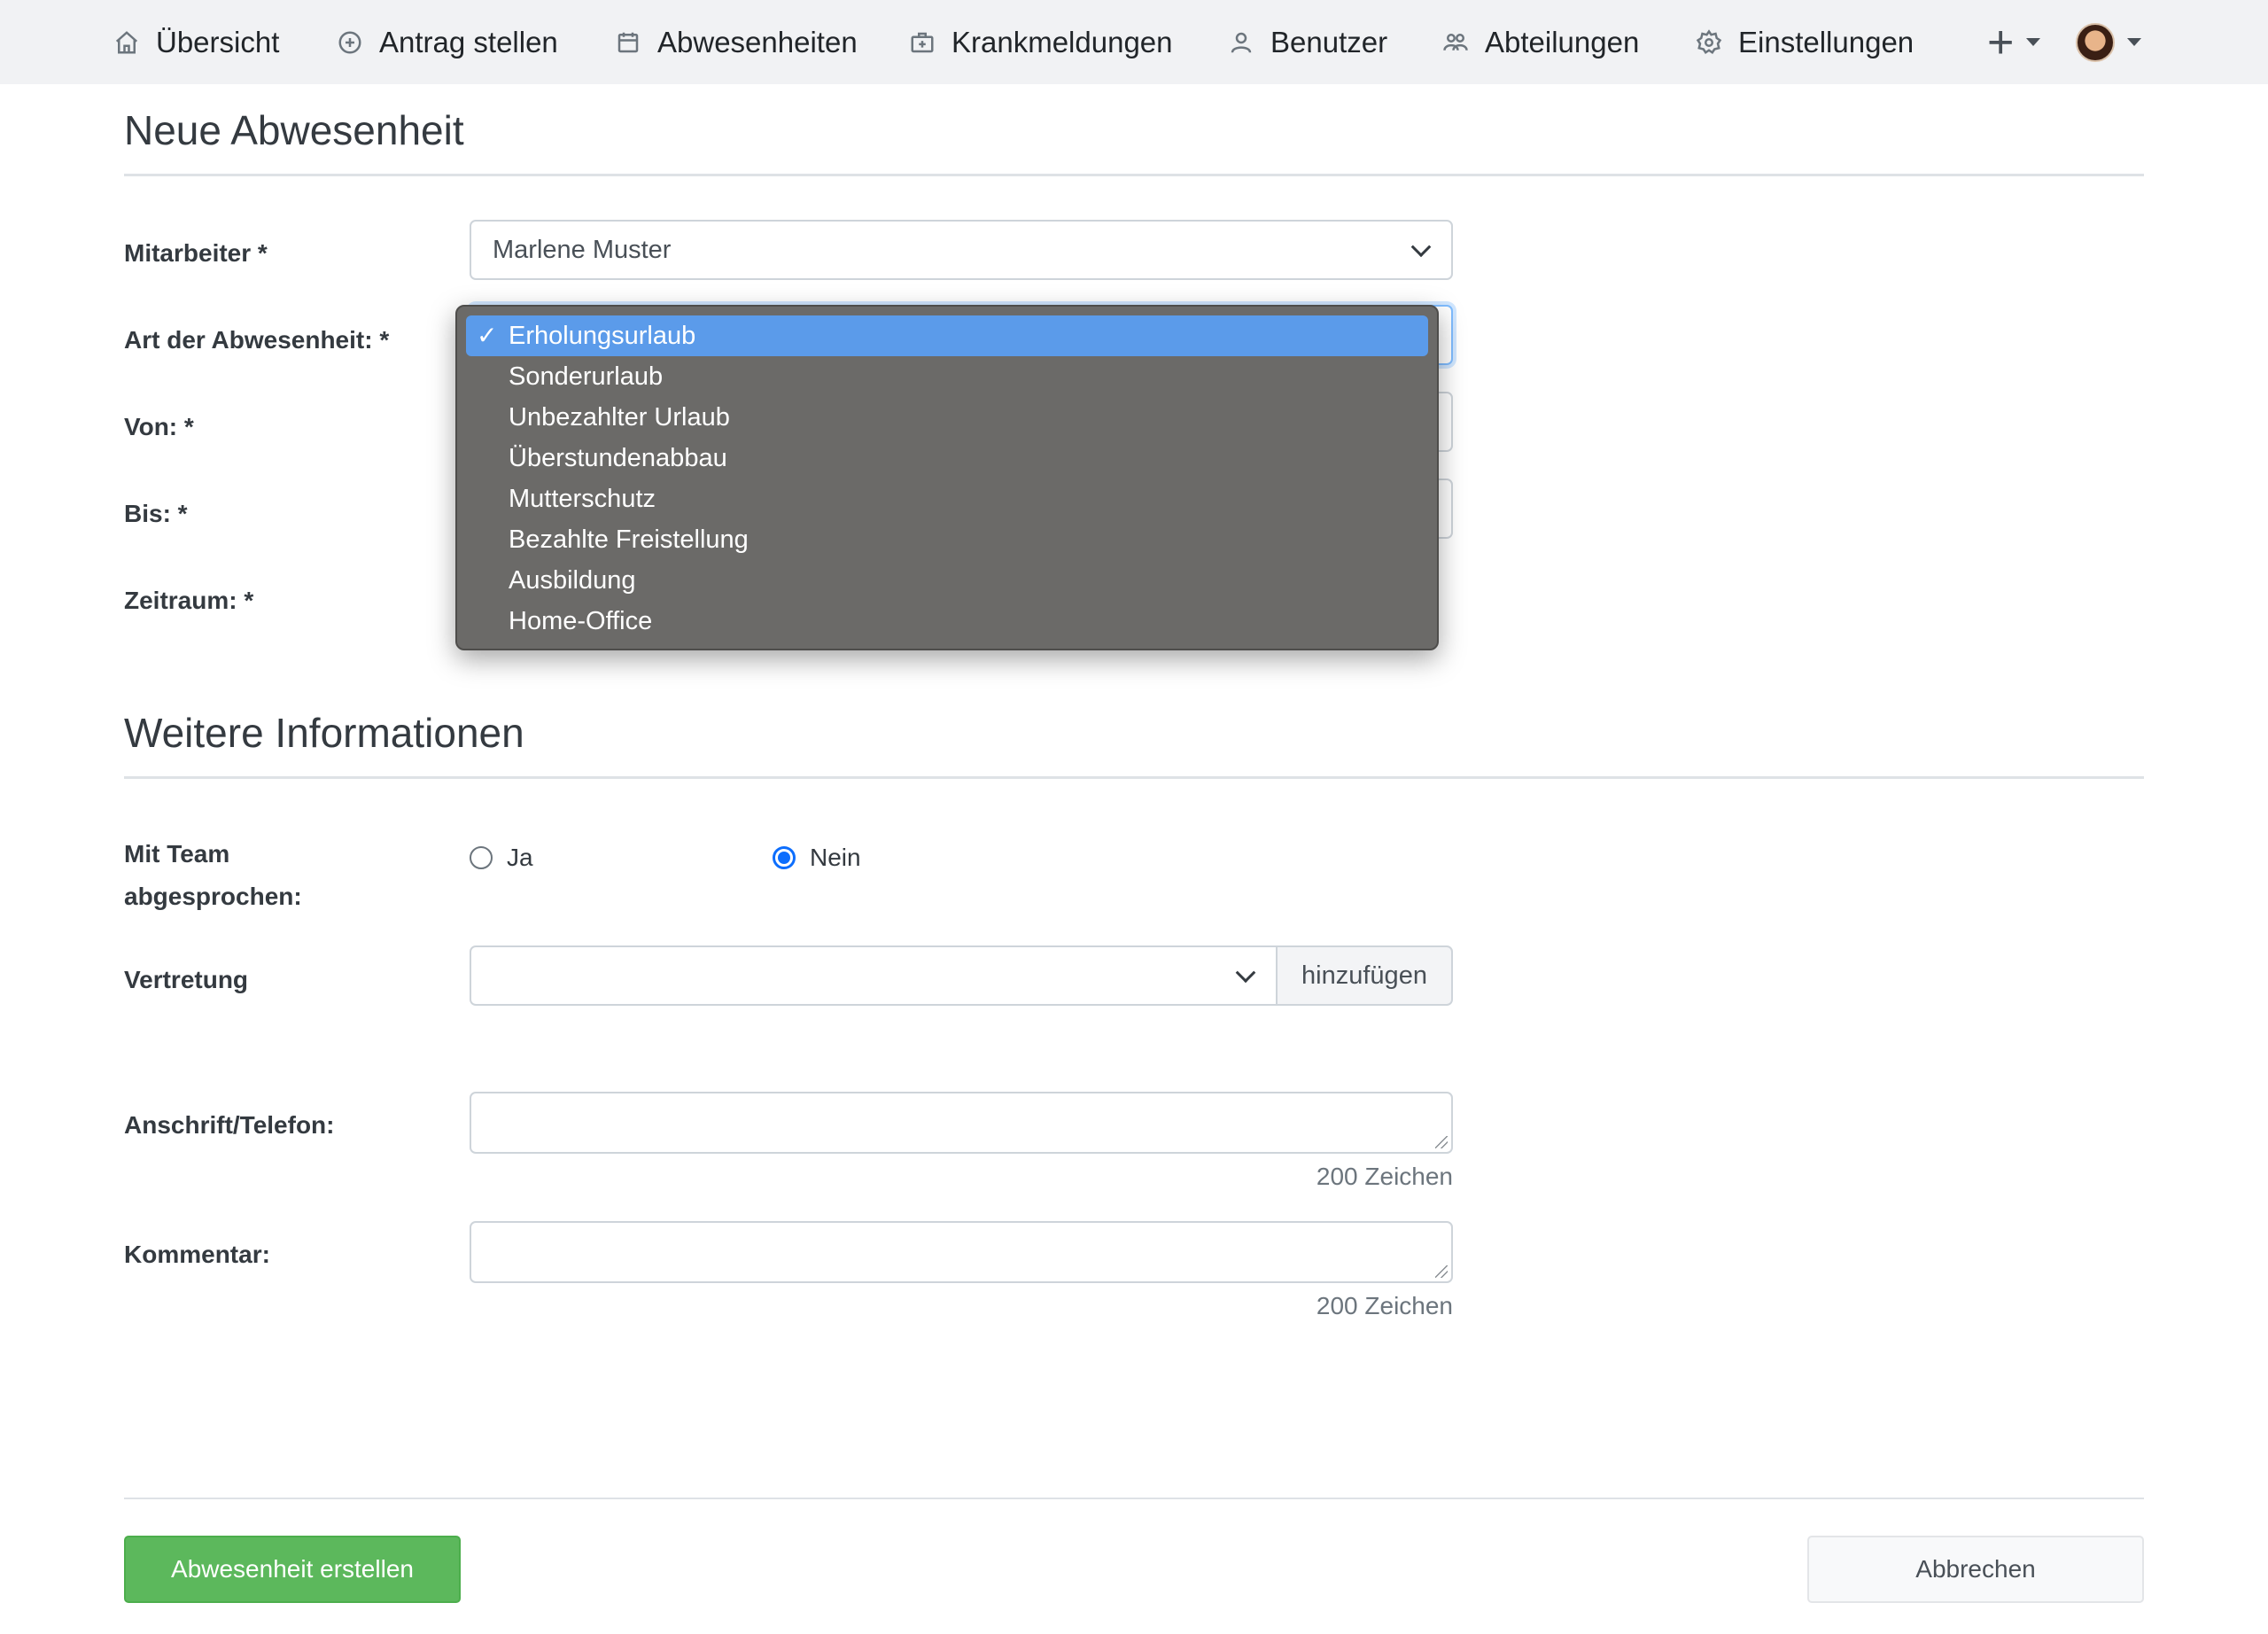  I want to click on vertretung-input-group: hinzufügen, so click(961, 975).